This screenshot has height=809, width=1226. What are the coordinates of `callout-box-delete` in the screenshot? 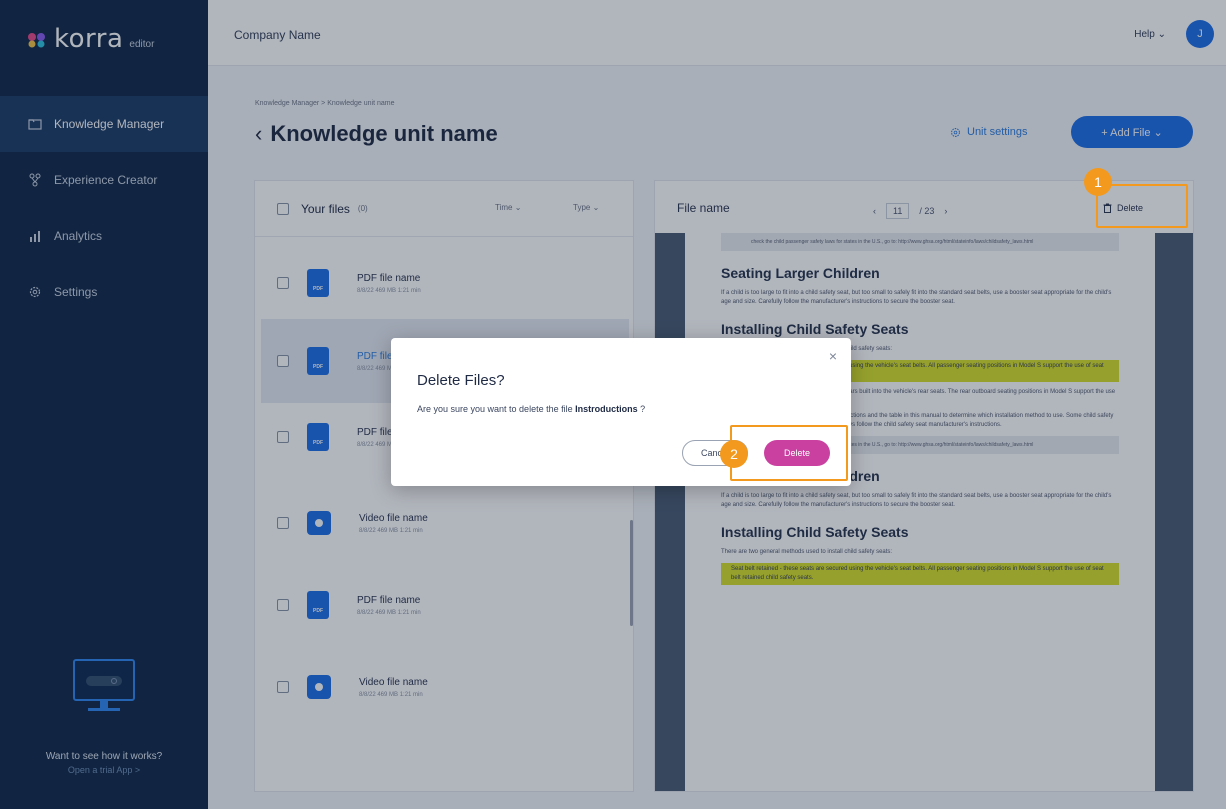 It's located at (1142, 206).